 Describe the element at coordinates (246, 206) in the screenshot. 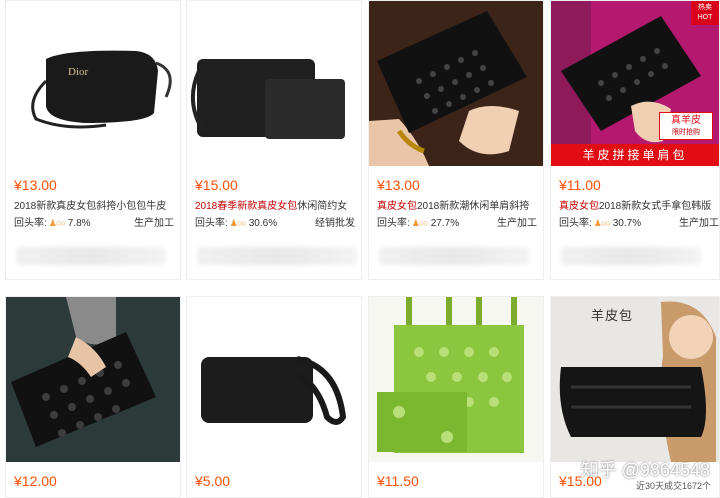

I see `title-highlight: 2018春季新款真皮女包` at that location.